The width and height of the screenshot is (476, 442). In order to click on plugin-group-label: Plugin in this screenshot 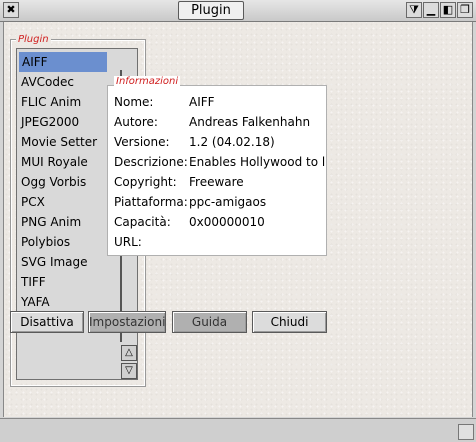, I will do `click(33, 39)`.